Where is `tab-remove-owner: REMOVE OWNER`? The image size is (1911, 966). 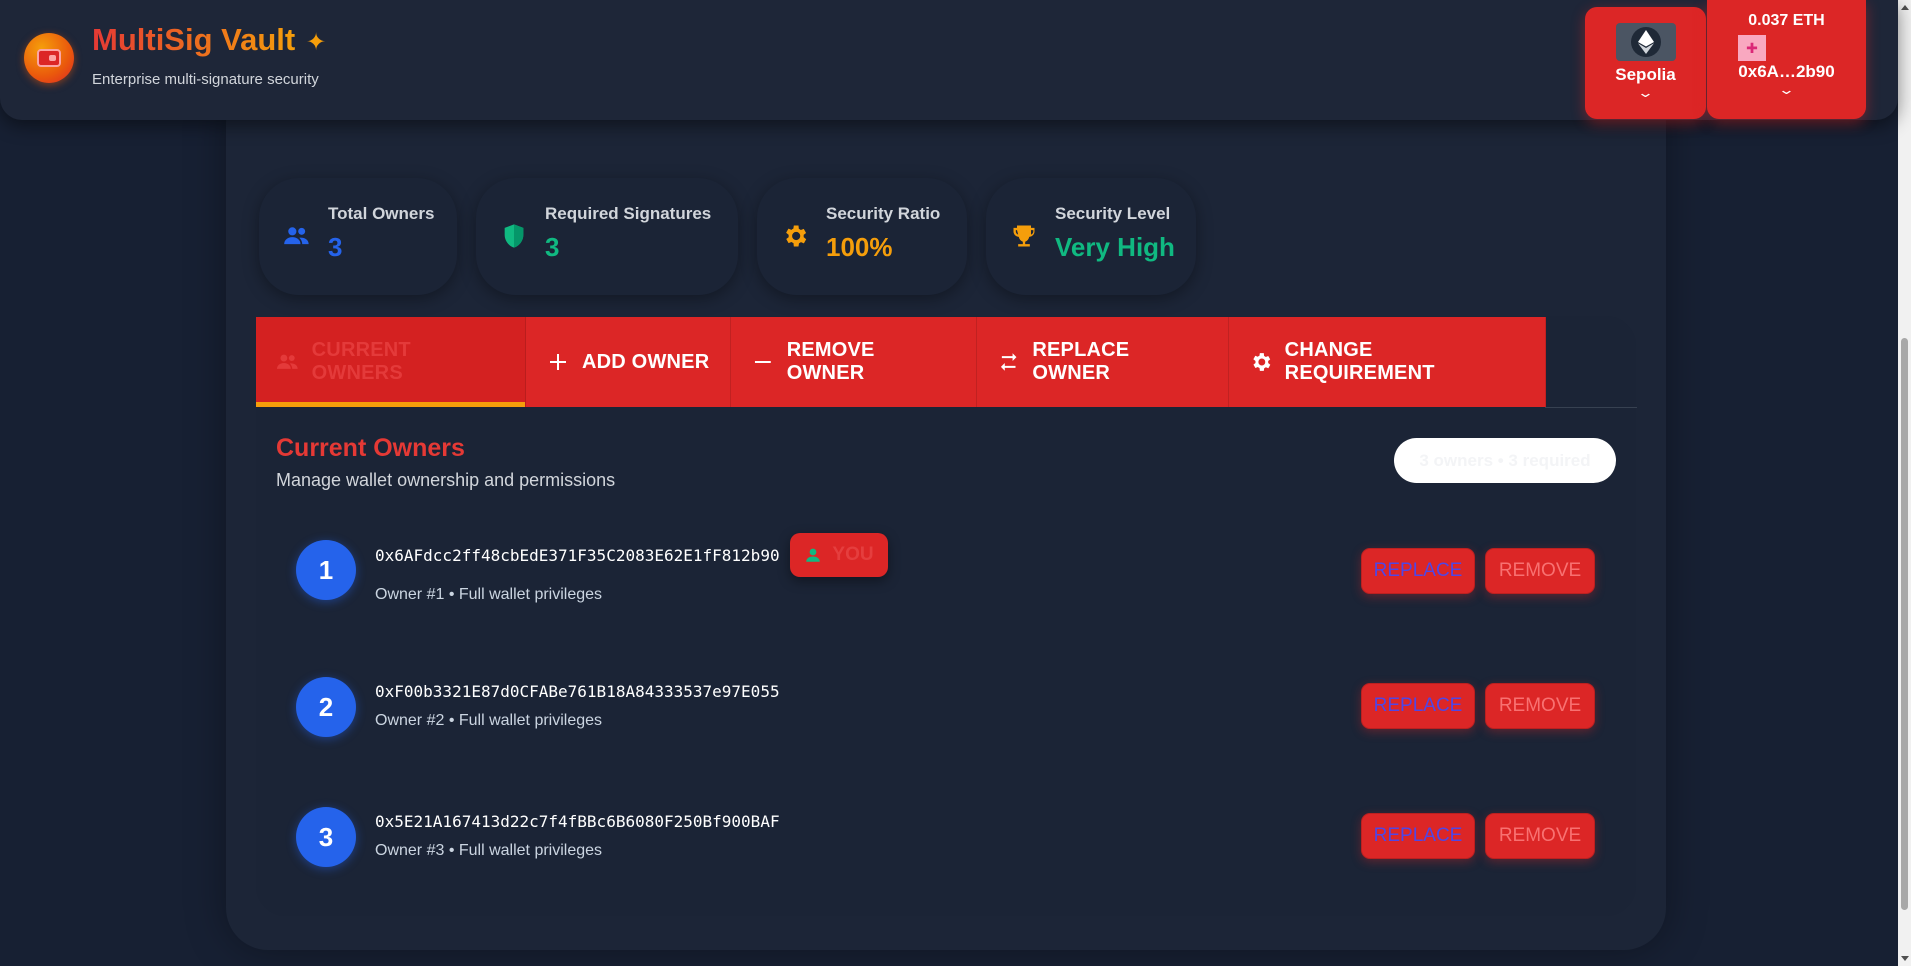 tab-remove-owner: REMOVE OWNER is located at coordinates (854, 362).